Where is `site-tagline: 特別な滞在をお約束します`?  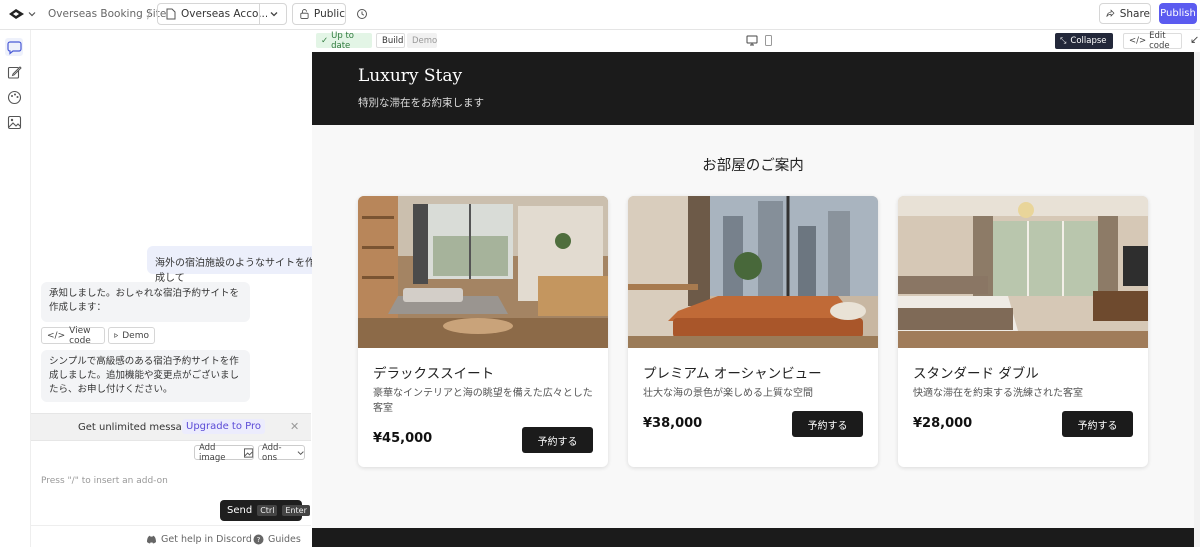
site-tagline: 特別な滞在をお約束します is located at coordinates (421, 103).